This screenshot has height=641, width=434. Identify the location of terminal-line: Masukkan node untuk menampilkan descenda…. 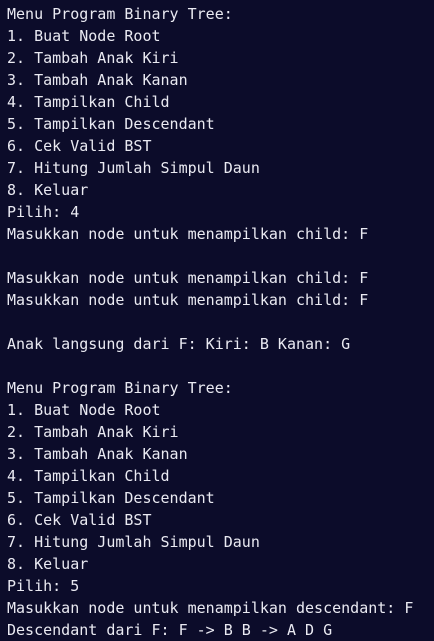
(210, 608).